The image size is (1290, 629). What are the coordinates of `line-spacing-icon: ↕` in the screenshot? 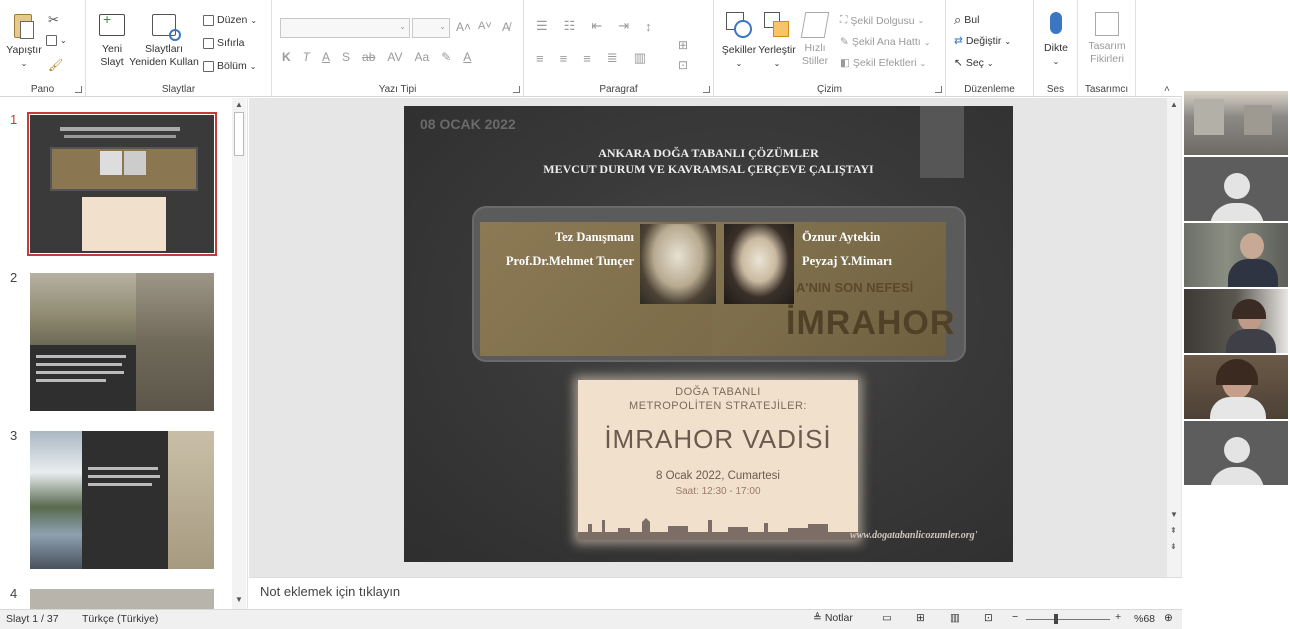 It's located at (648, 26).